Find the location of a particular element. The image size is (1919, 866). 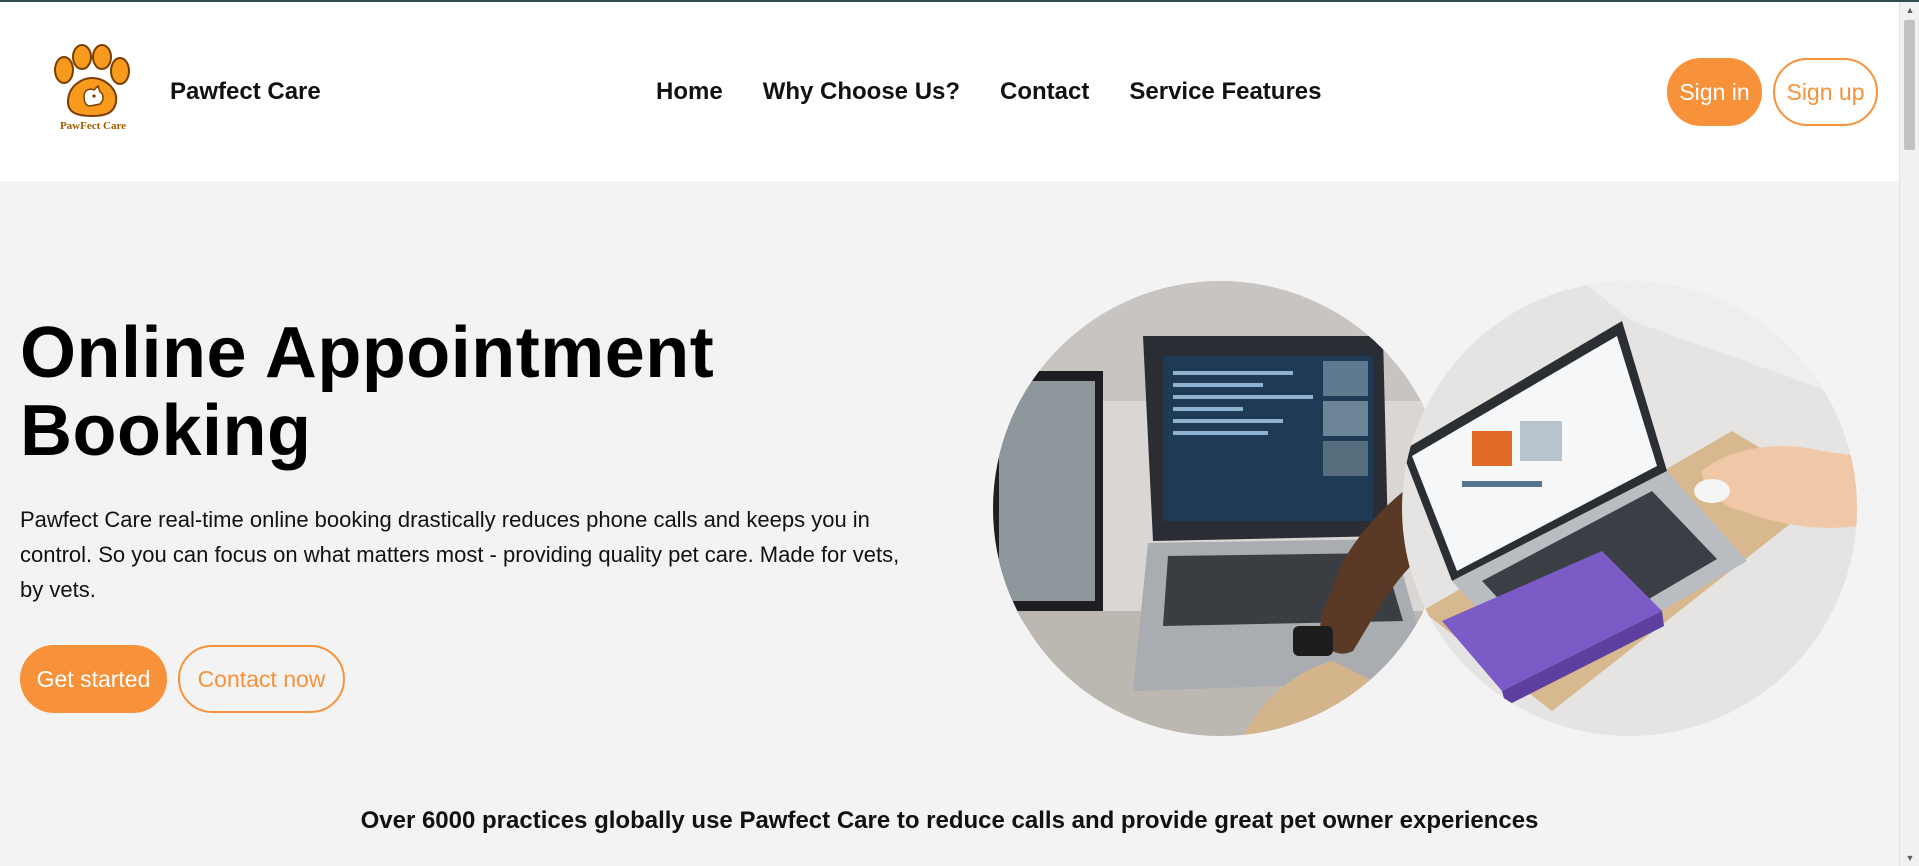

brand-name: Pawfect Care is located at coordinates (245, 92).